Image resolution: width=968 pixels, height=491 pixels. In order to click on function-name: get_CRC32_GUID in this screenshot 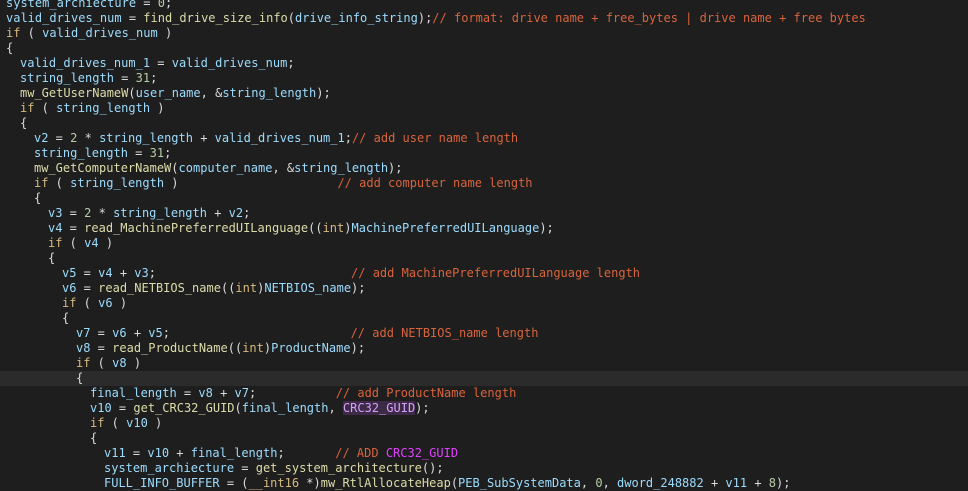, I will do `click(183, 408)`.